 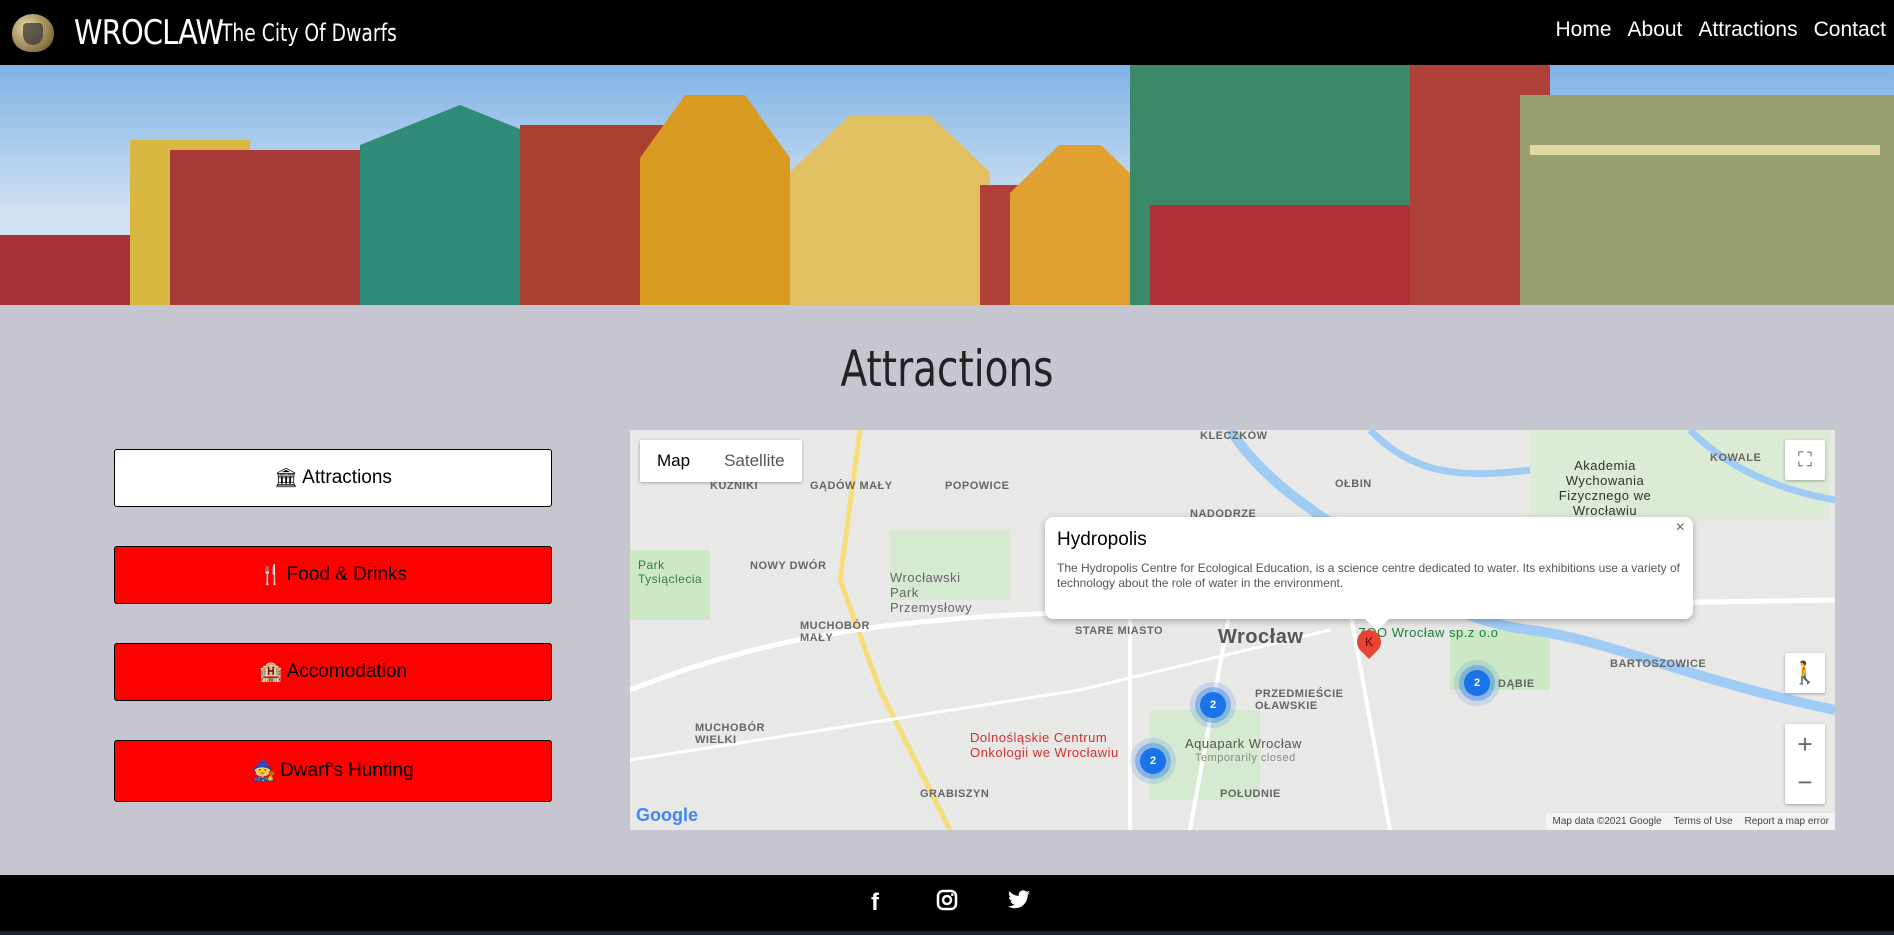 I want to click on map-data-attribution: Map data ©2021 Google, so click(x=1607, y=821).